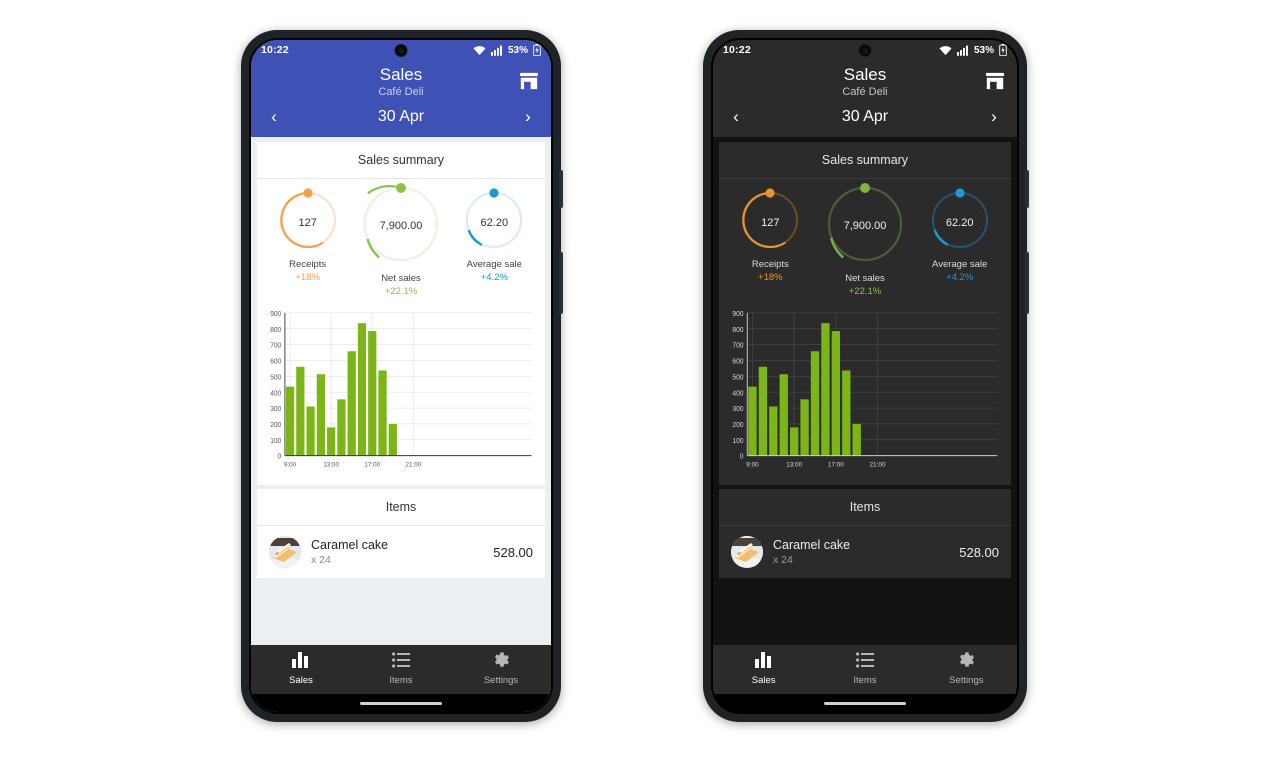 This screenshot has width=1270, height=760. What do you see at coordinates (1027, 283) in the screenshot?
I see `phone-side-button-volume-dark` at bounding box center [1027, 283].